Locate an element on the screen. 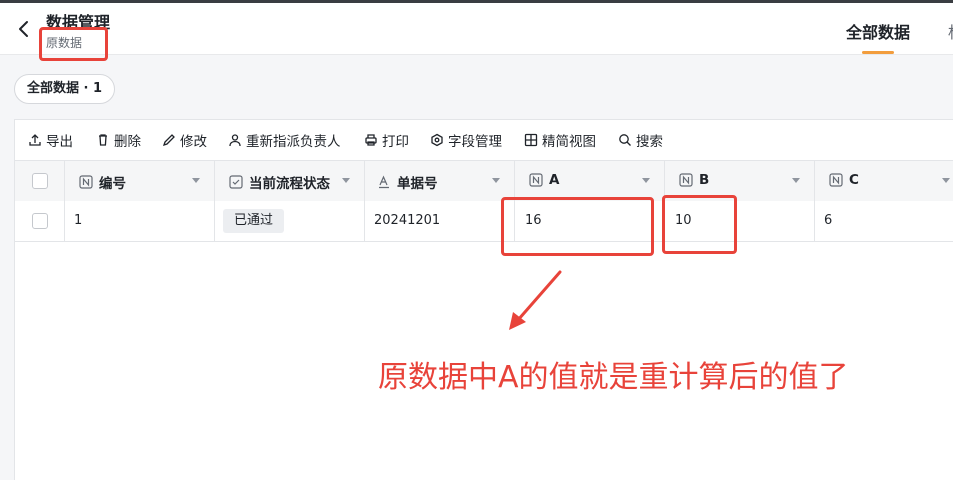 Image resolution: width=953 pixels, height=480 pixels. reassign-owner-button: 重新指派负责人 is located at coordinates (284, 140).